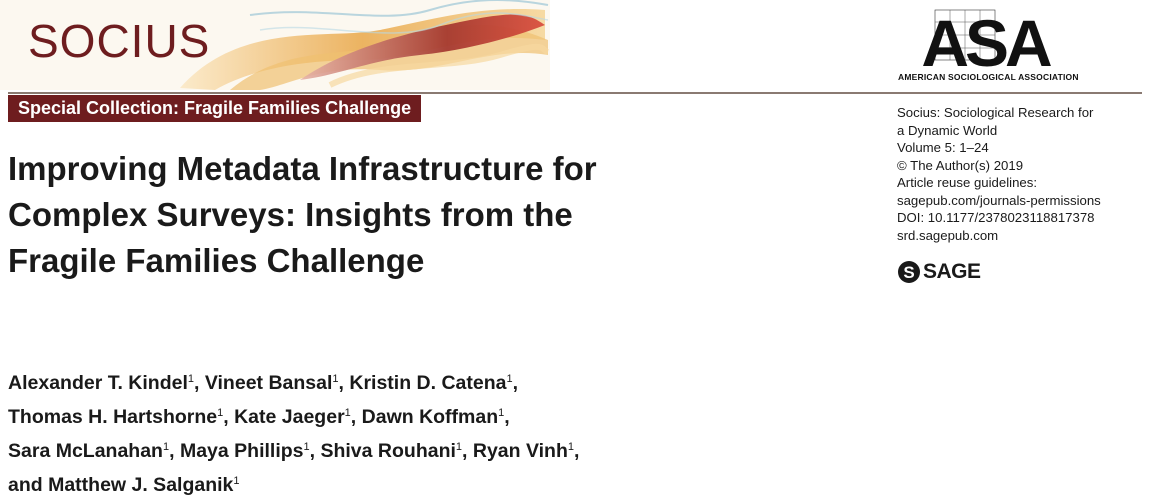  What do you see at coordinates (290, 214) in the screenshot?
I see `title-line: Complex Surveys: Insights from the` at bounding box center [290, 214].